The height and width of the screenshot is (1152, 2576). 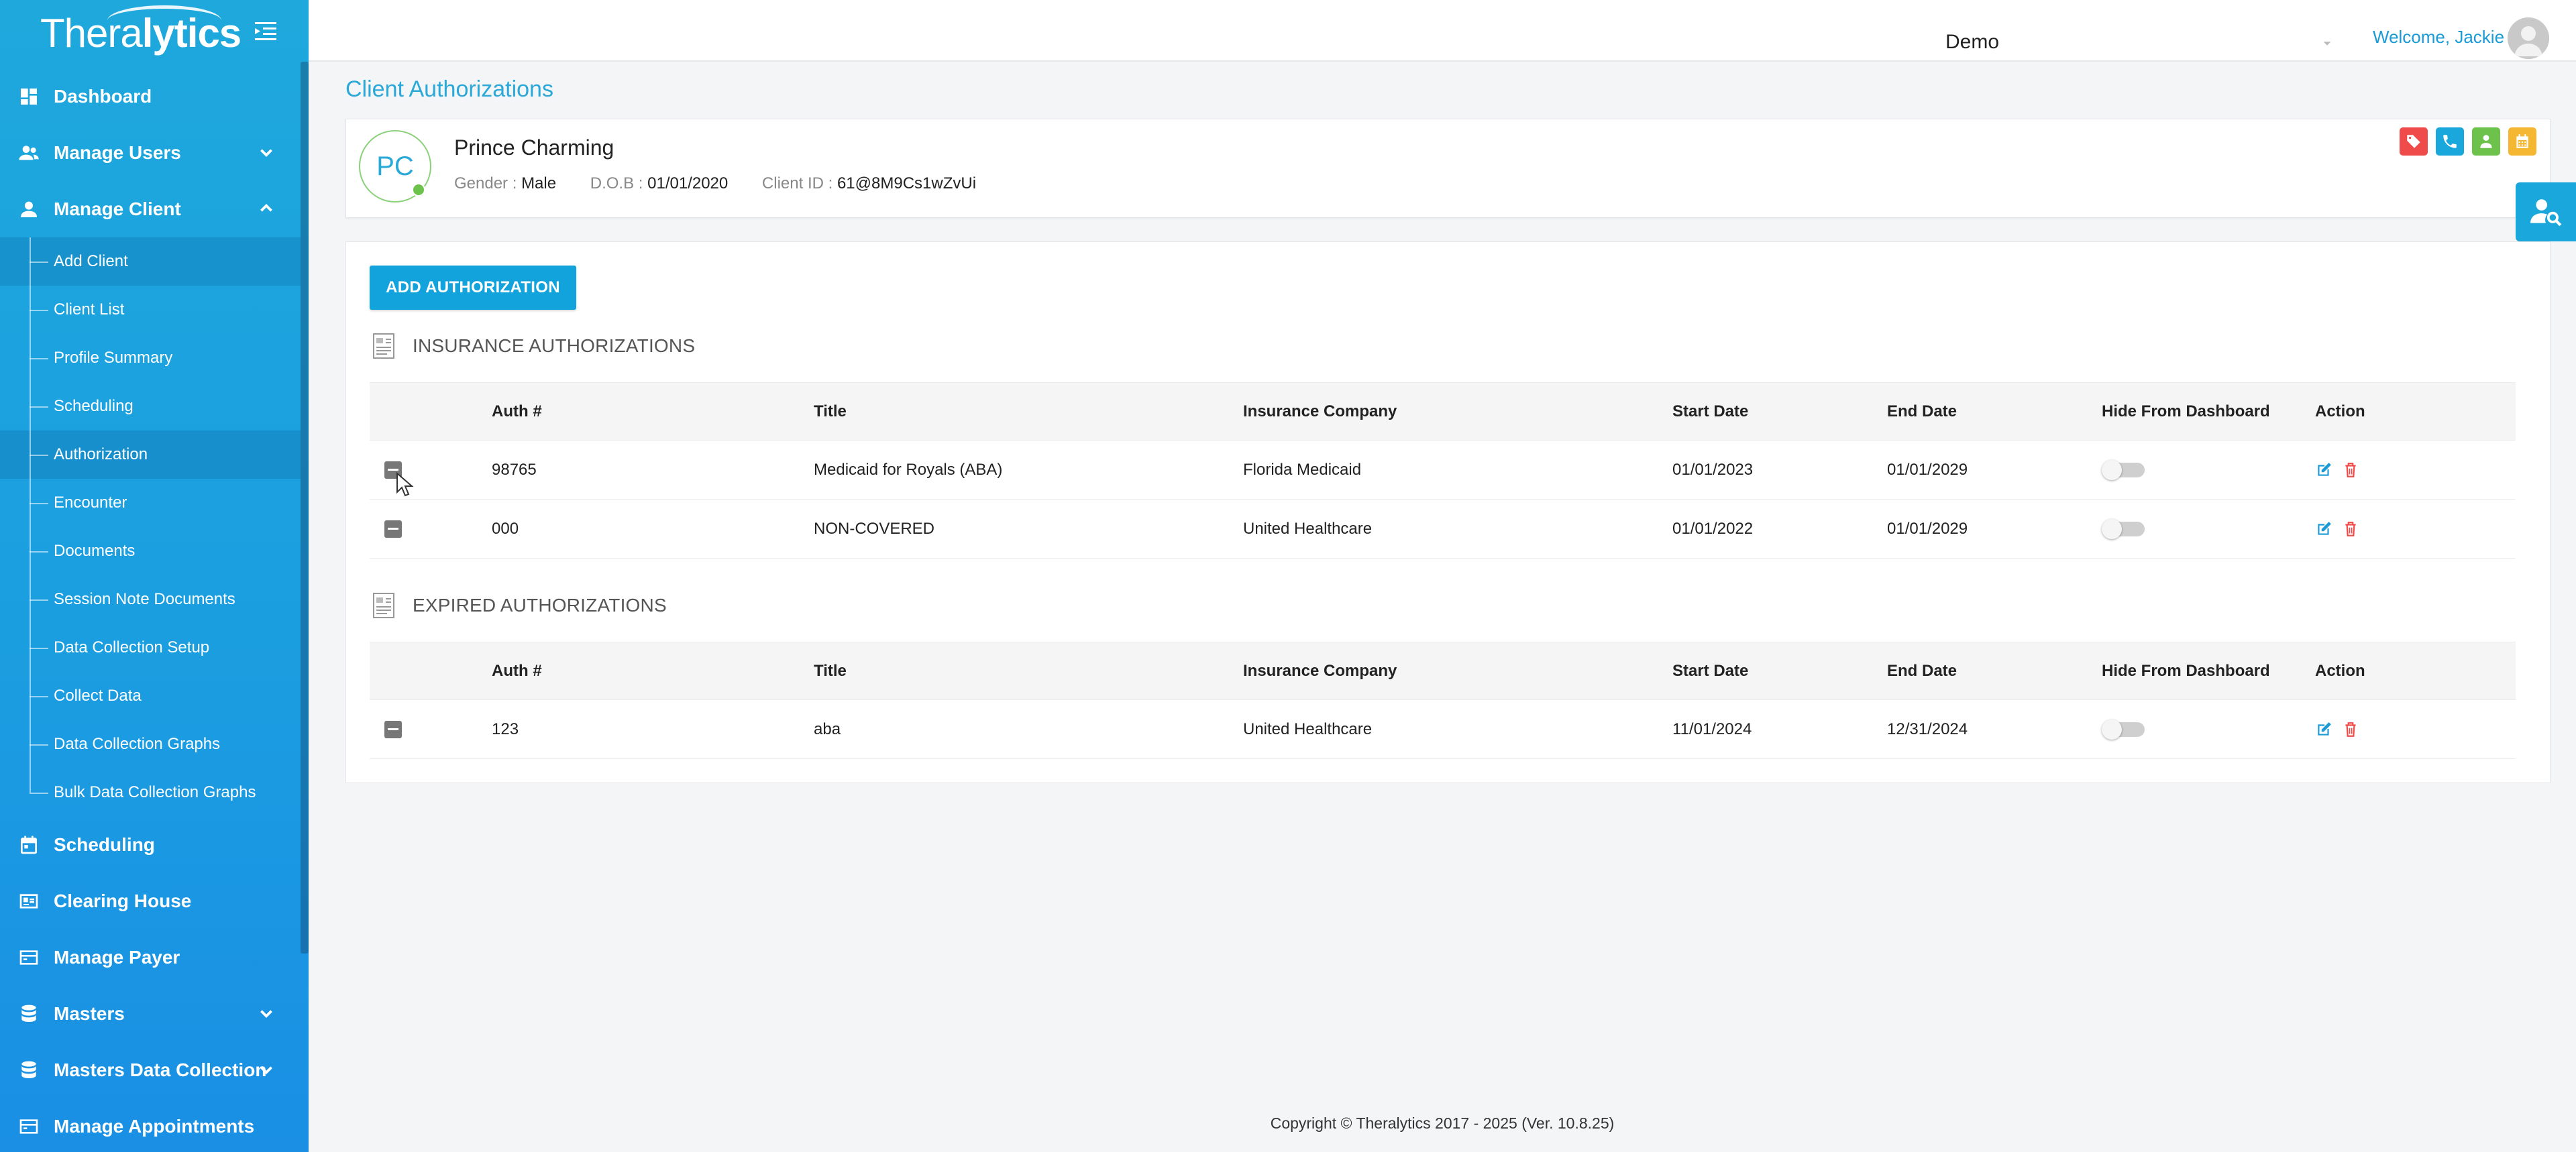 I want to click on database-icon, so click(x=28, y=1013).